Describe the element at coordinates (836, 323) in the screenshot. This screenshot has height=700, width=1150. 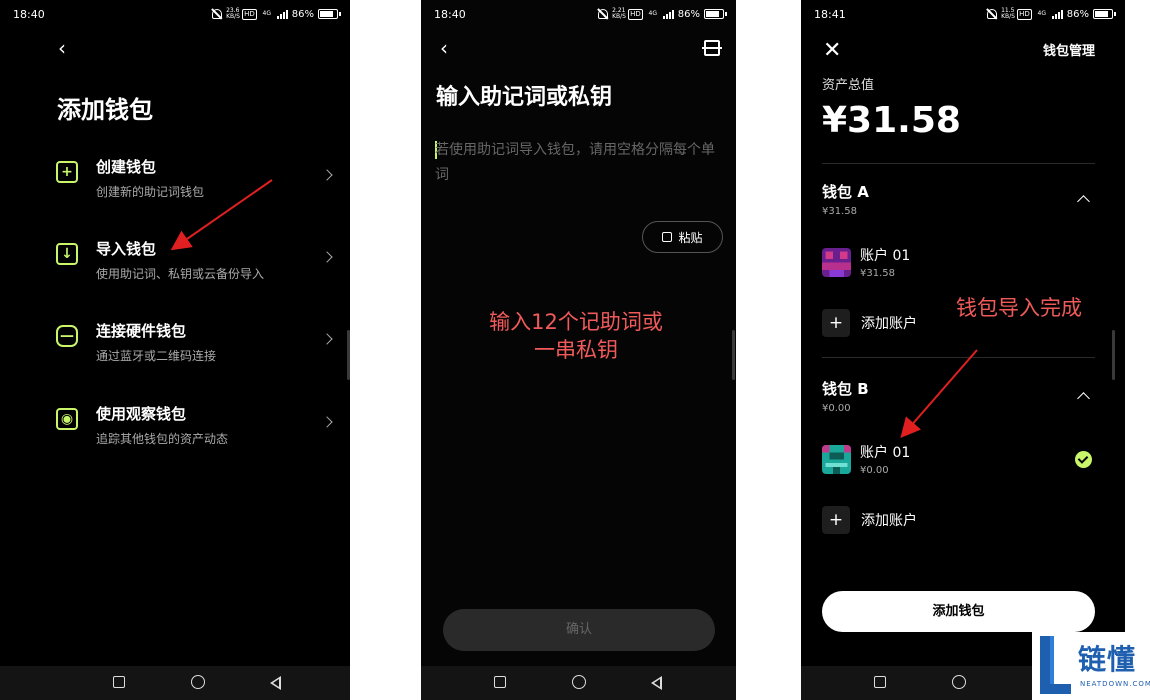
I see `plus-icon: +` at that location.